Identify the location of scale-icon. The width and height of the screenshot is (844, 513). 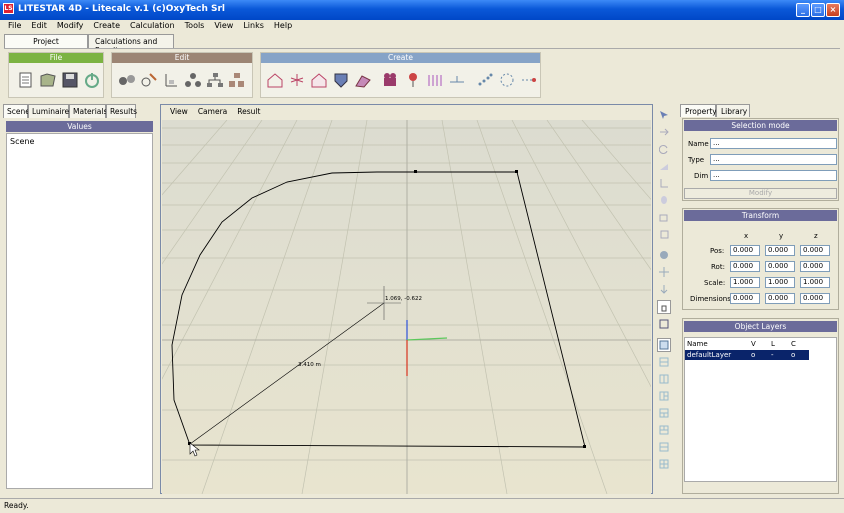
(664, 166).